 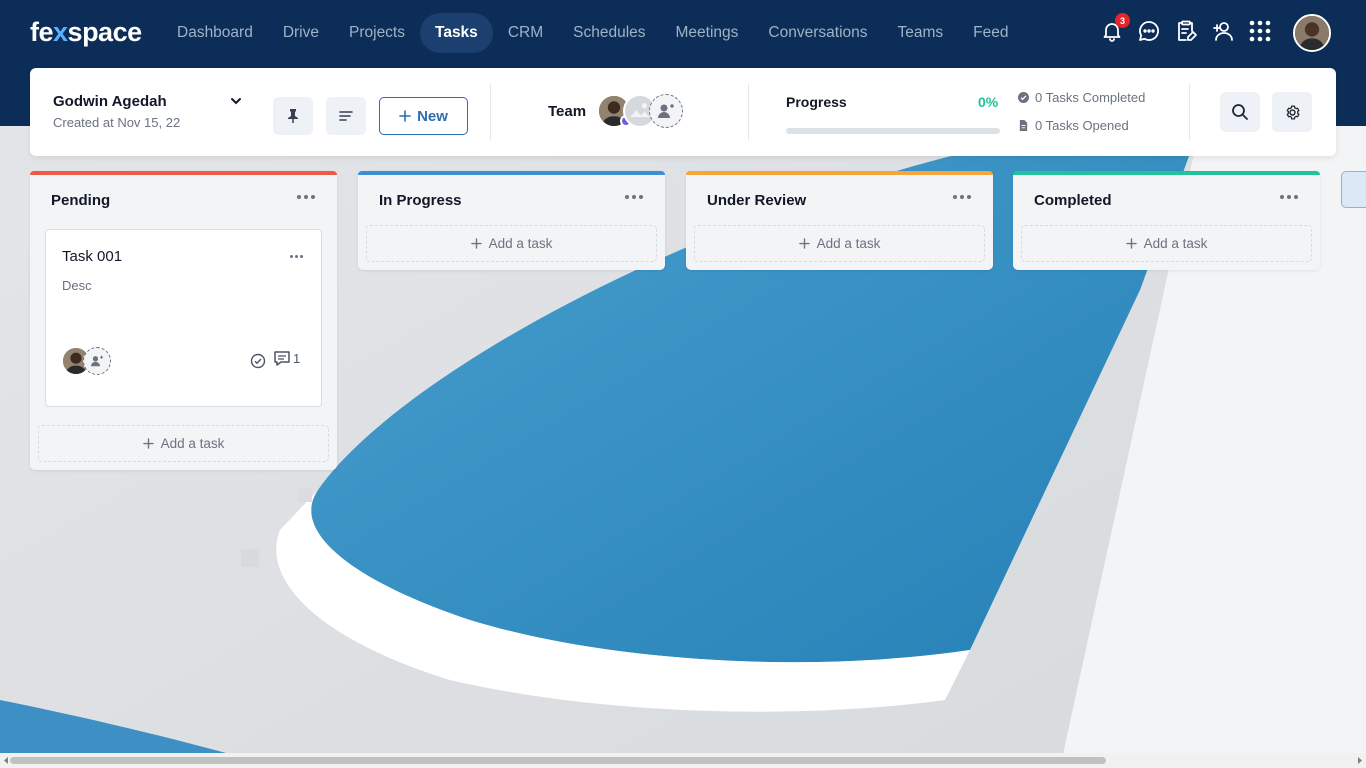 I want to click on column-pending: Pending Task 001 Desc 1 Add a task, so click(x=183, y=320).